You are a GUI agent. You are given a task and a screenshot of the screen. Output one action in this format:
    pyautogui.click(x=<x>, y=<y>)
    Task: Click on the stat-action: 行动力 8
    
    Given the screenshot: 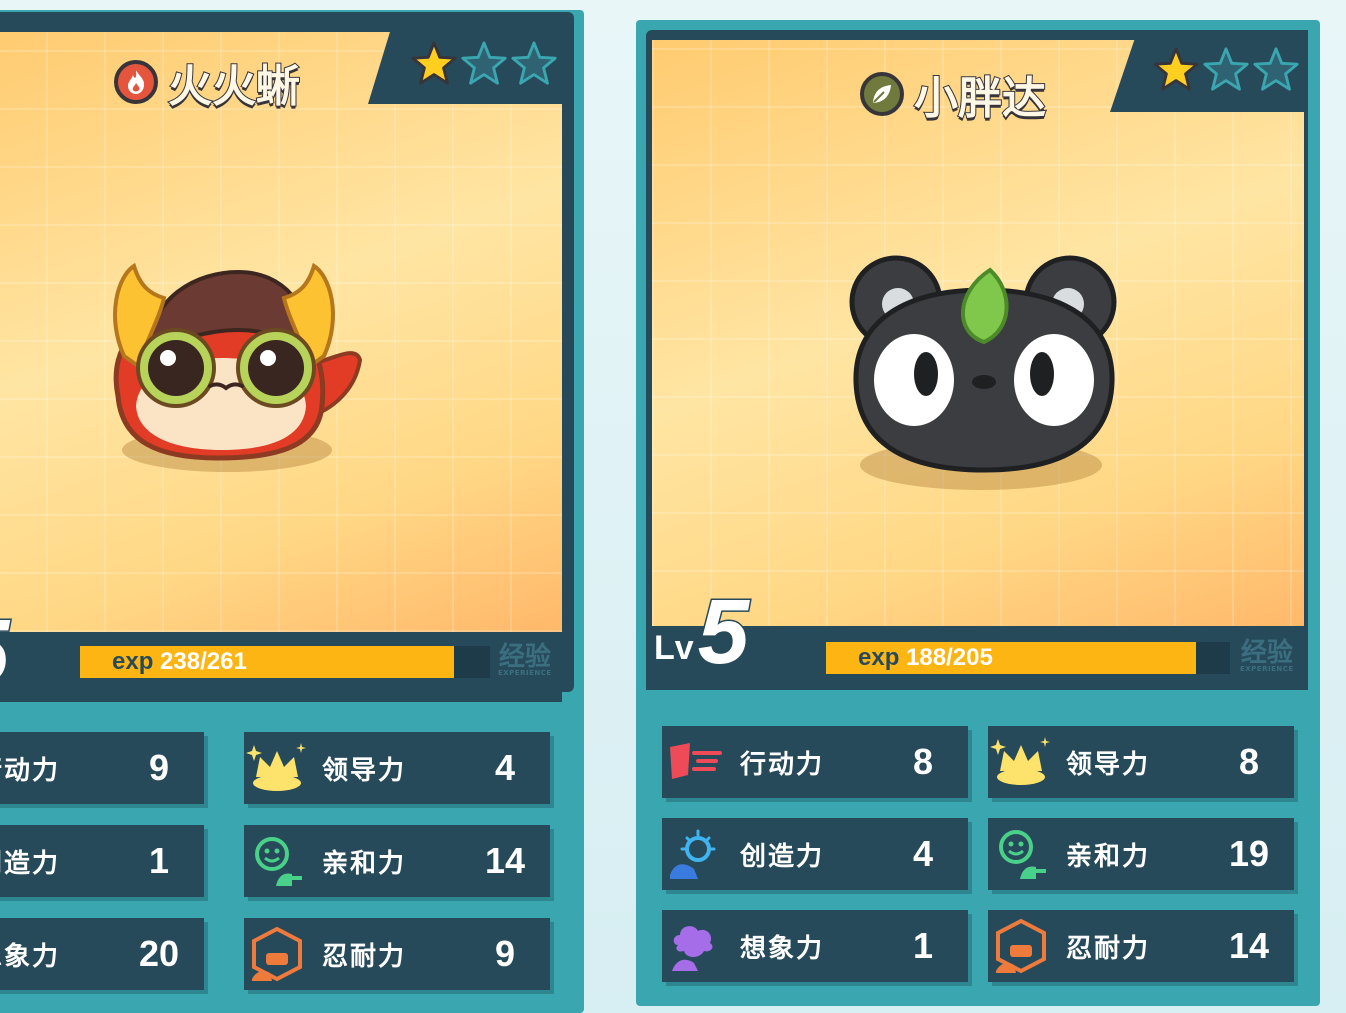 What is the action you would take?
    pyautogui.click(x=815, y=762)
    